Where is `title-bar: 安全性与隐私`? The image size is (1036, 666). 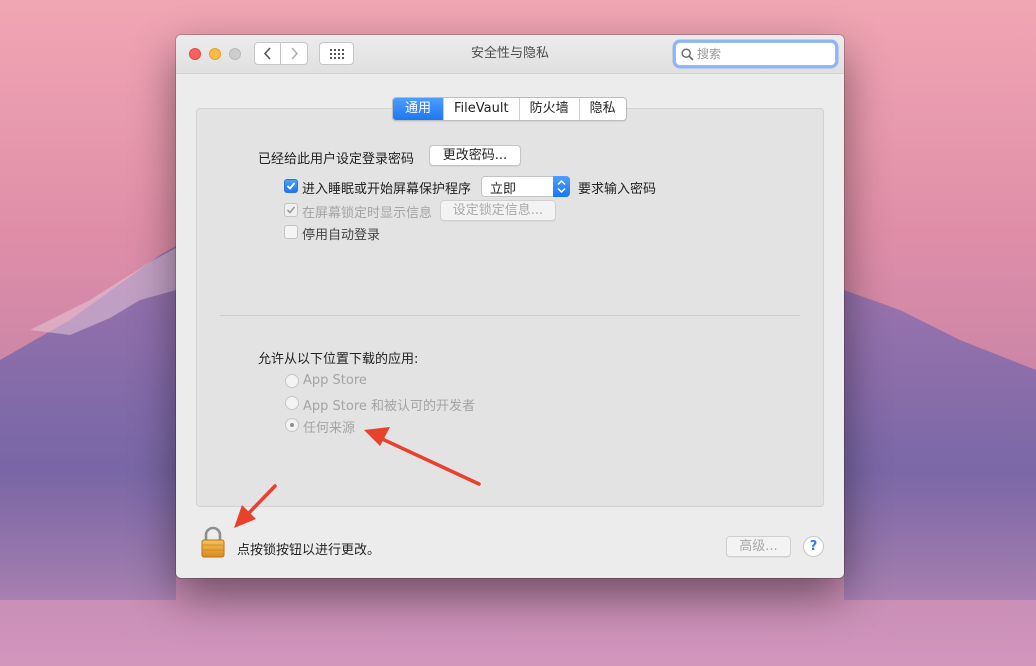 title-bar: 安全性与隐私 is located at coordinates (510, 54).